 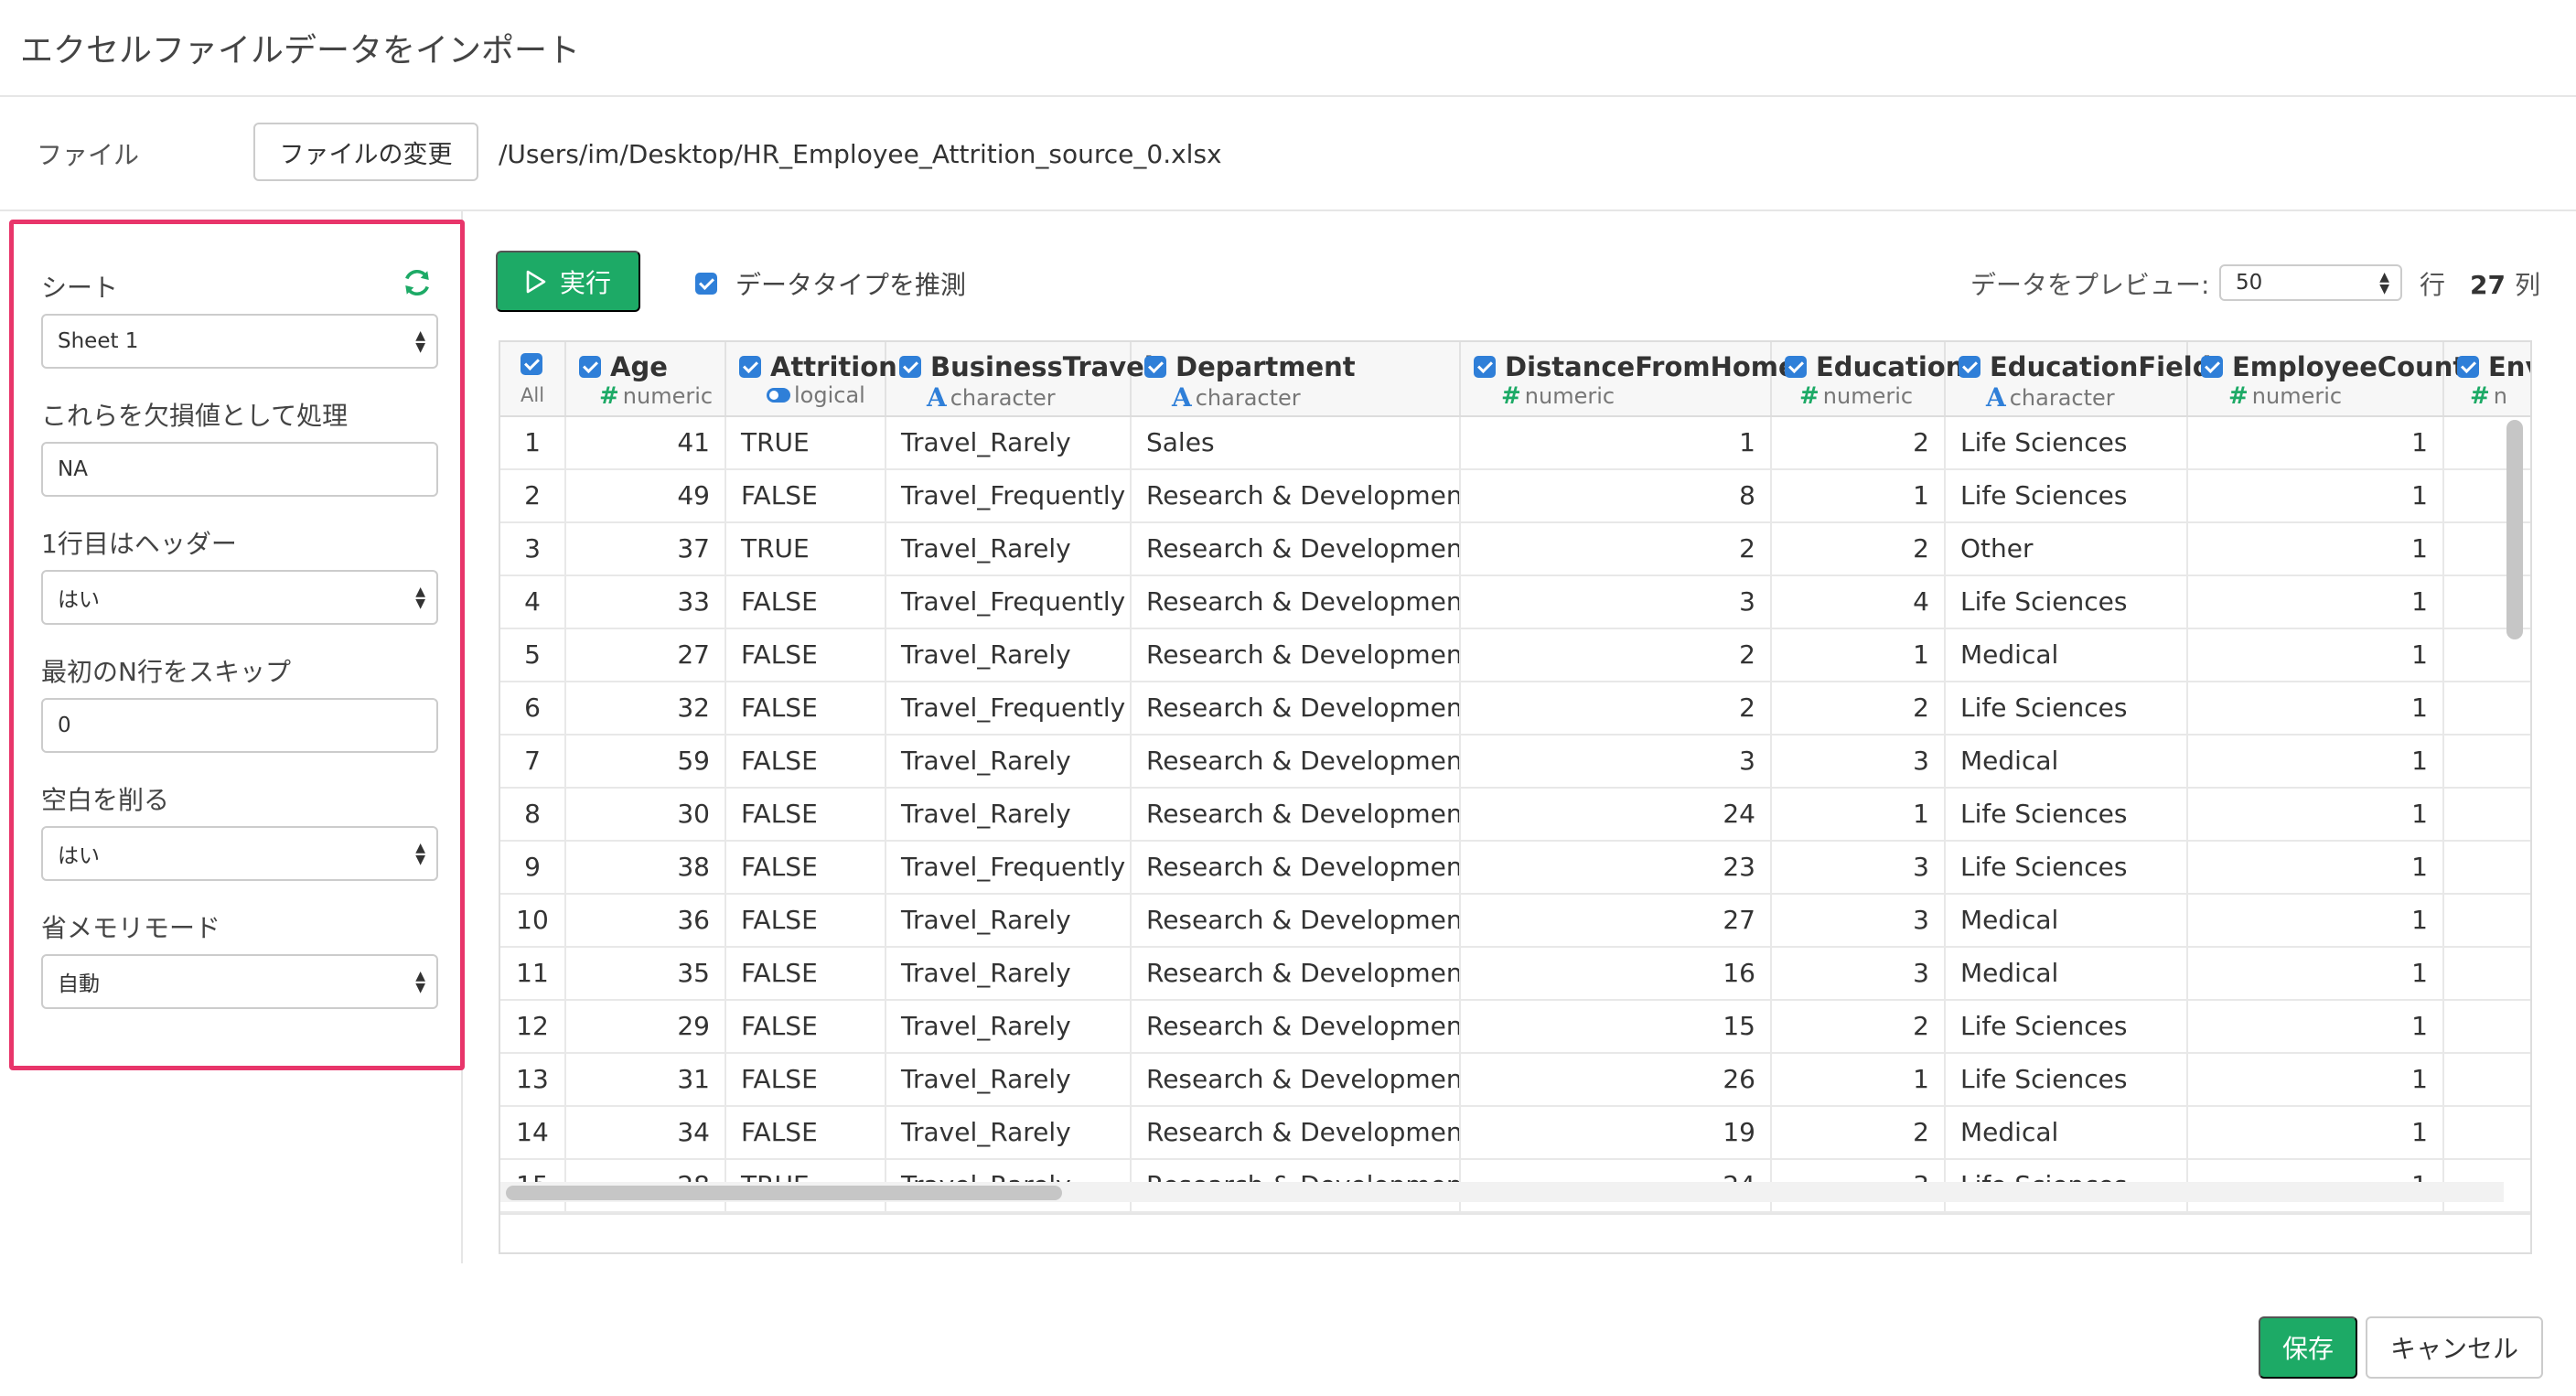 I want to click on logical-type-icon, so click(x=778, y=395).